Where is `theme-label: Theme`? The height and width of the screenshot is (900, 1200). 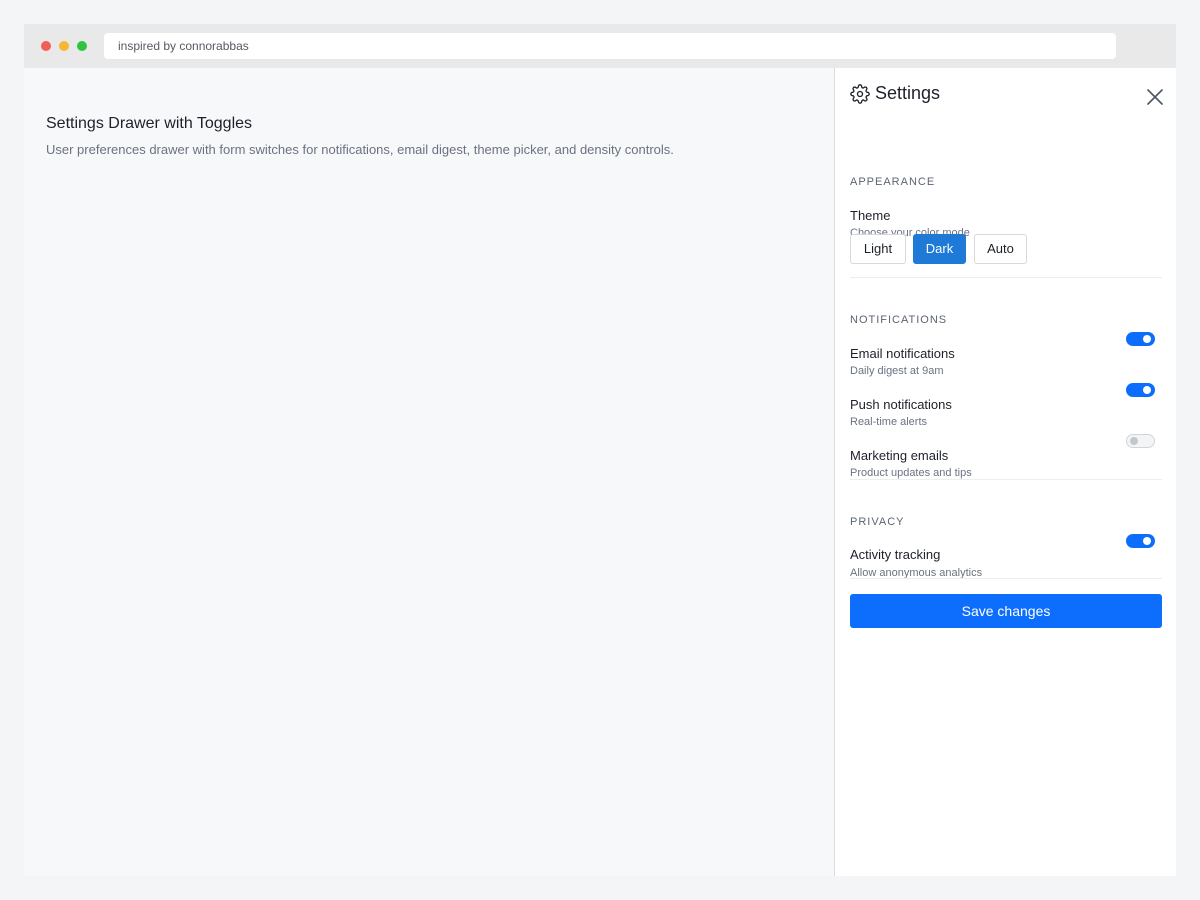
theme-label: Theme is located at coordinates (870, 215).